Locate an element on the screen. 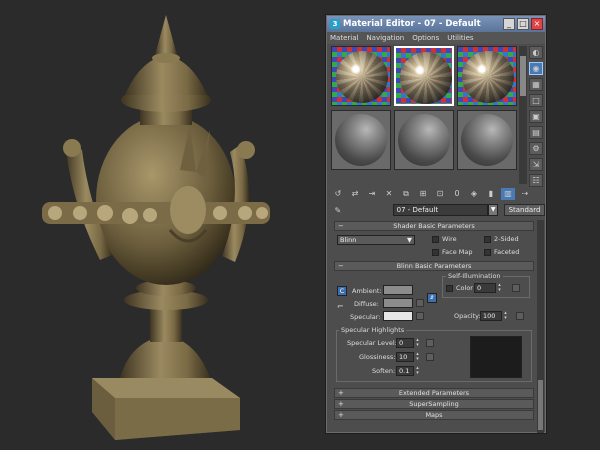  specular-label: Specular: is located at coordinates (365, 317).